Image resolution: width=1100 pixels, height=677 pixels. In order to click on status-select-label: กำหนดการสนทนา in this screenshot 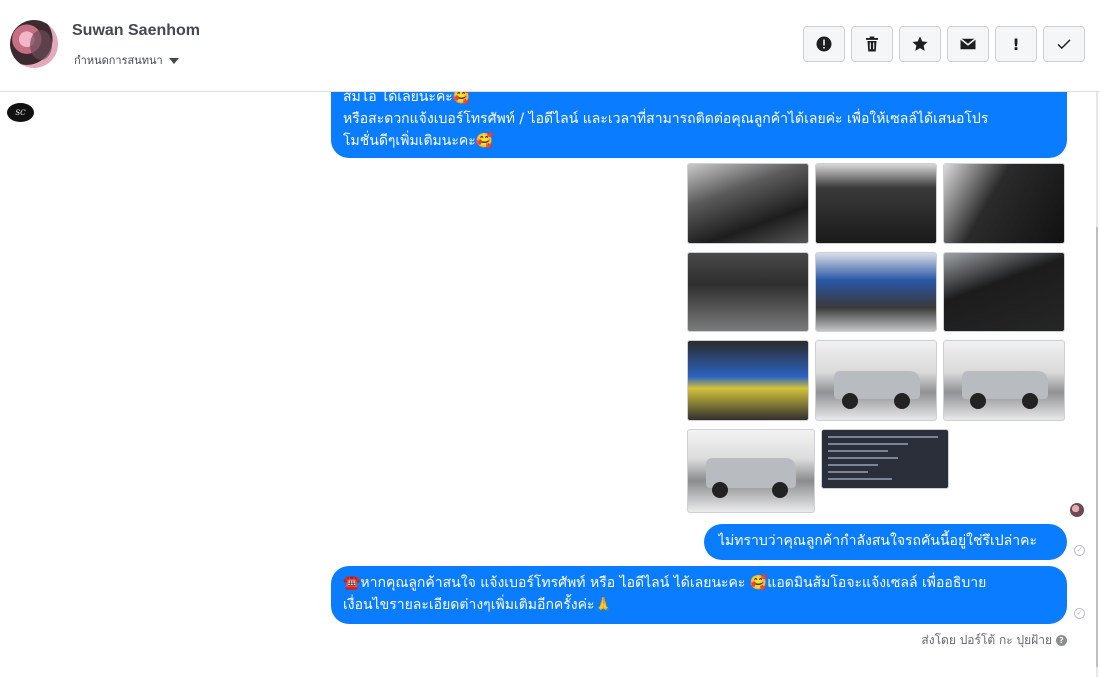, I will do `click(118, 60)`.